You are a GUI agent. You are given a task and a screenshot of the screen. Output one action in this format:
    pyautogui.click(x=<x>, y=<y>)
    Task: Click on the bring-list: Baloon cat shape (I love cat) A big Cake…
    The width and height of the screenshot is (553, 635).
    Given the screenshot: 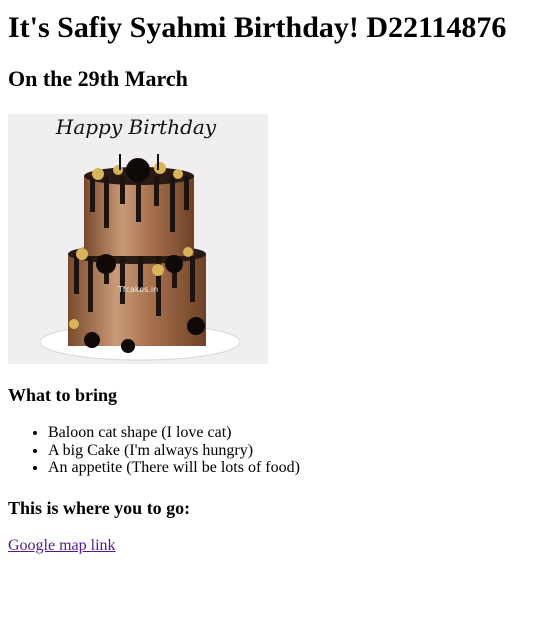 What is the action you would take?
    pyautogui.click(x=276, y=450)
    